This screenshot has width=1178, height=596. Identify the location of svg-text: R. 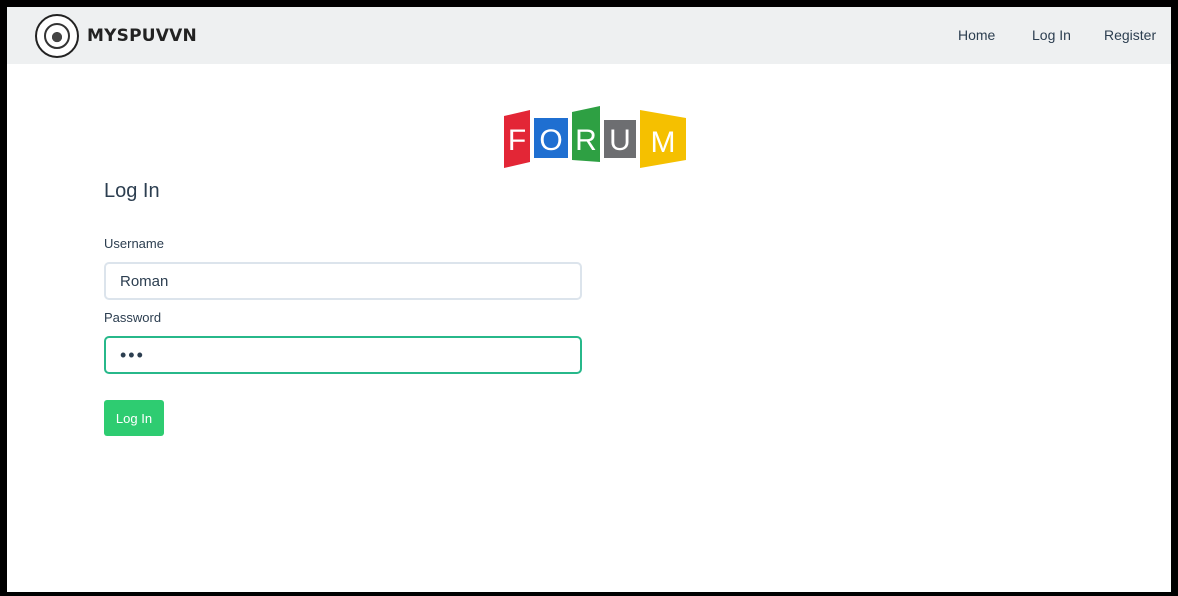
(586, 140).